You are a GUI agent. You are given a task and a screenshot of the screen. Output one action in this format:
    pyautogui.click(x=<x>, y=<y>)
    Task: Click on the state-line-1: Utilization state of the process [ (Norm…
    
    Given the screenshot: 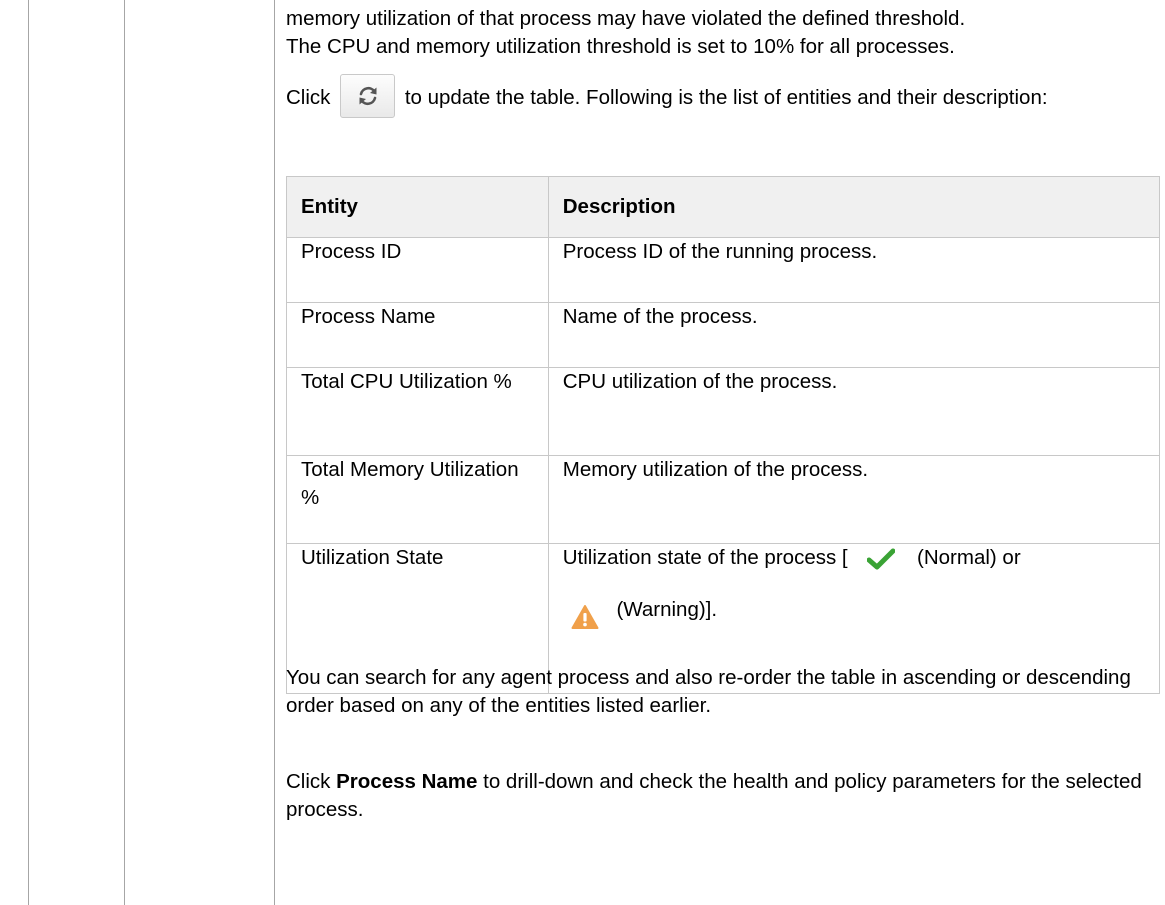 What is the action you would take?
    pyautogui.click(x=854, y=558)
    